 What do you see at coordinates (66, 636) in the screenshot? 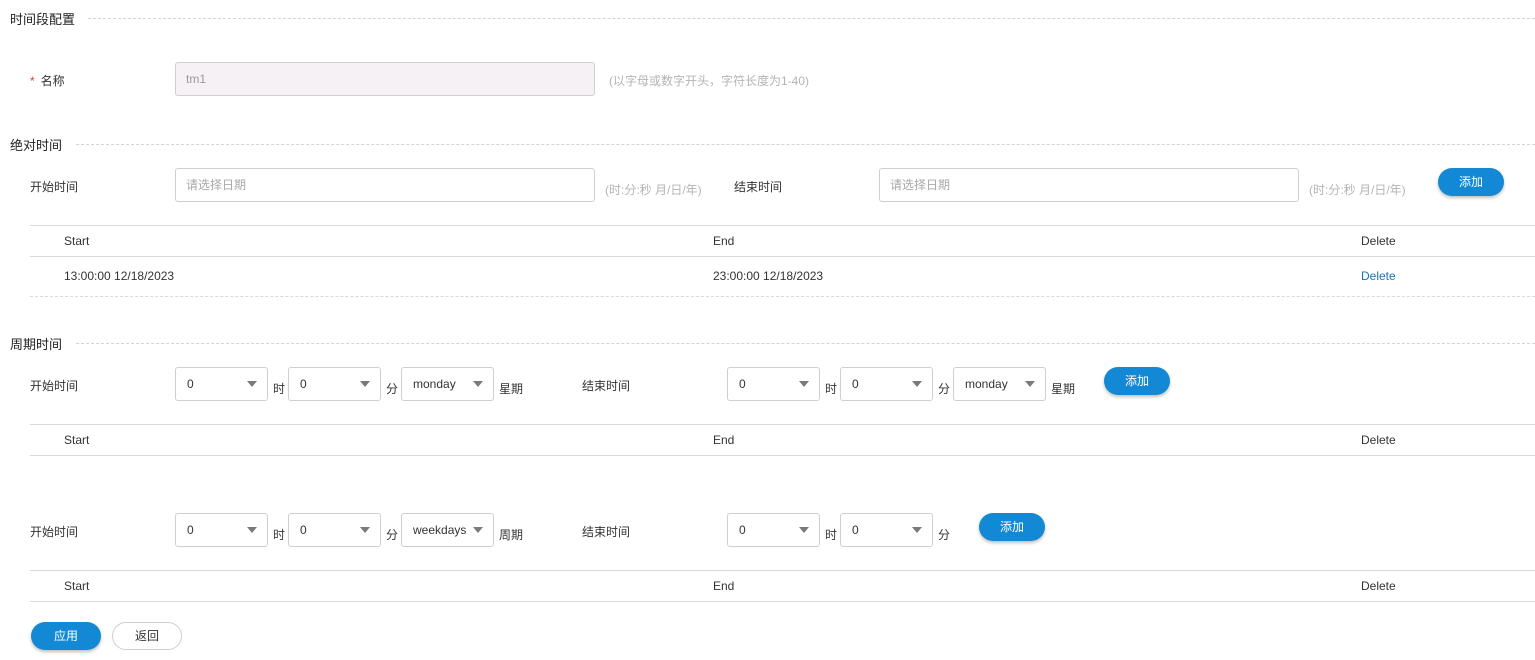
I see `apply-button: 应用` at bounding box center [66, 636].